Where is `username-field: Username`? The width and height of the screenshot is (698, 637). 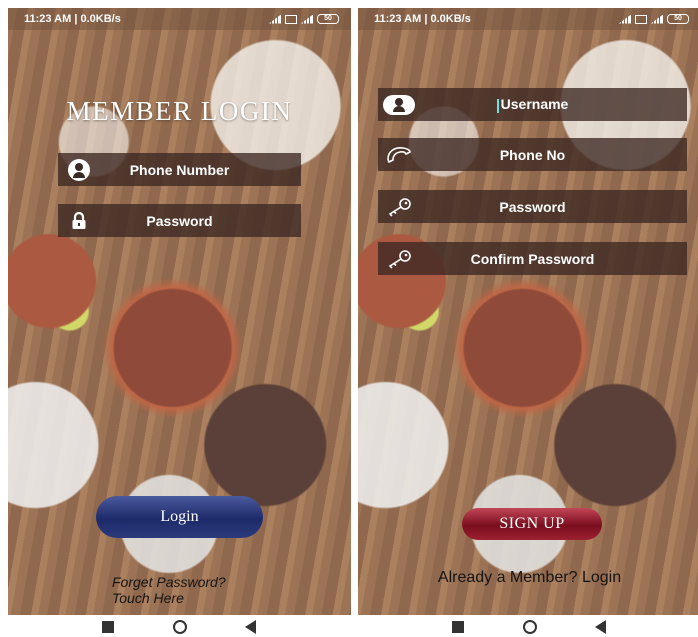
username-field: Username is located at coordinates (532, 104).